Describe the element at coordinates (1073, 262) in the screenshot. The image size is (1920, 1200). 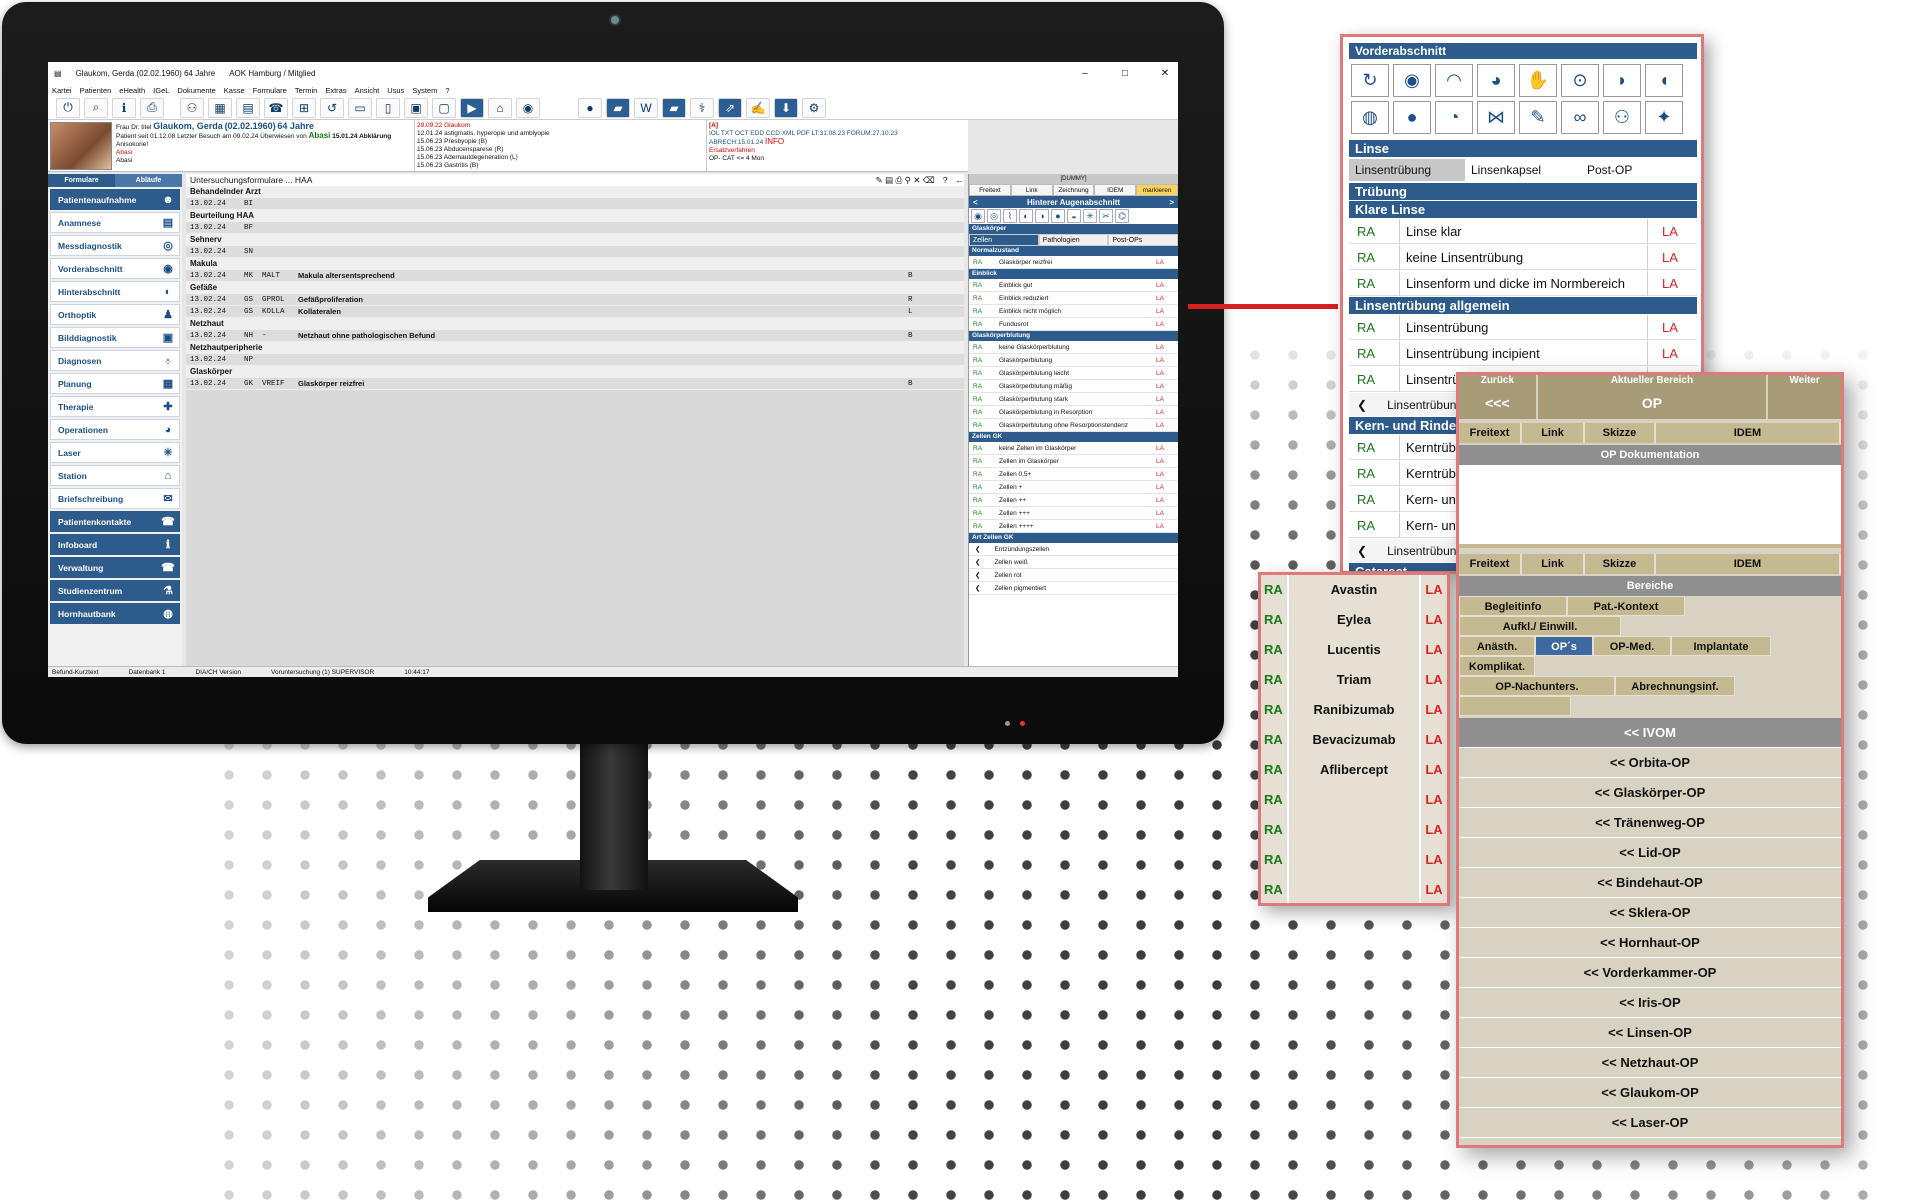
I see `finding-option: RA Glaskörper reizfrei LA` at that location.